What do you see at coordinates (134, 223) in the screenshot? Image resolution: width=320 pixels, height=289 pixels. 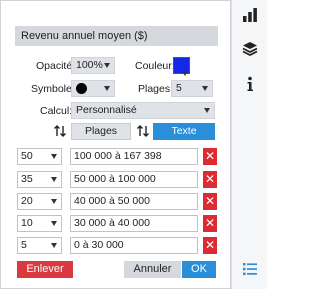 I see `range-text-field: 30 000 à 40 000` at bounding box center [134, 223].